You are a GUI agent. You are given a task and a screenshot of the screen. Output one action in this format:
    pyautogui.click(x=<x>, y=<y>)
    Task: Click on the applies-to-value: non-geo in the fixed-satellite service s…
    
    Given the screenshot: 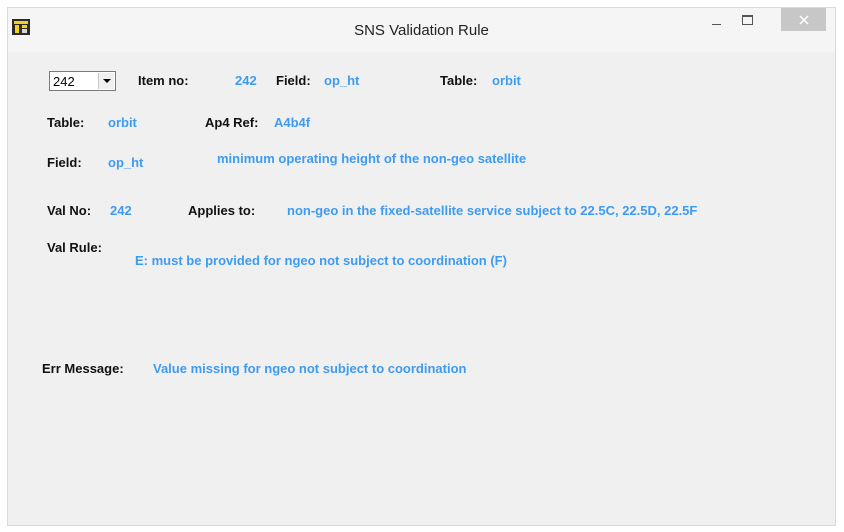 What is the action you would take?
    pyautogui.click(x=492, y=210)
    